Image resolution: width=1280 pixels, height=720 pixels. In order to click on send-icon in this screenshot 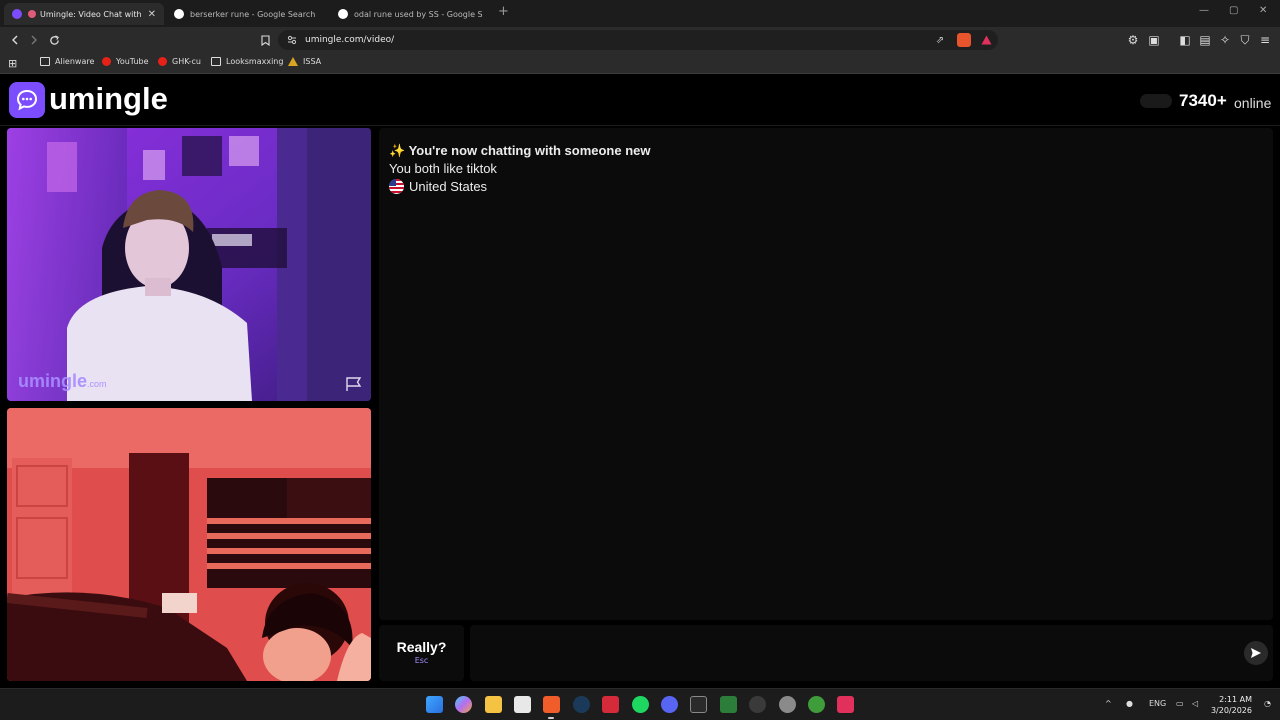, I will do `click(1256, 653)`.